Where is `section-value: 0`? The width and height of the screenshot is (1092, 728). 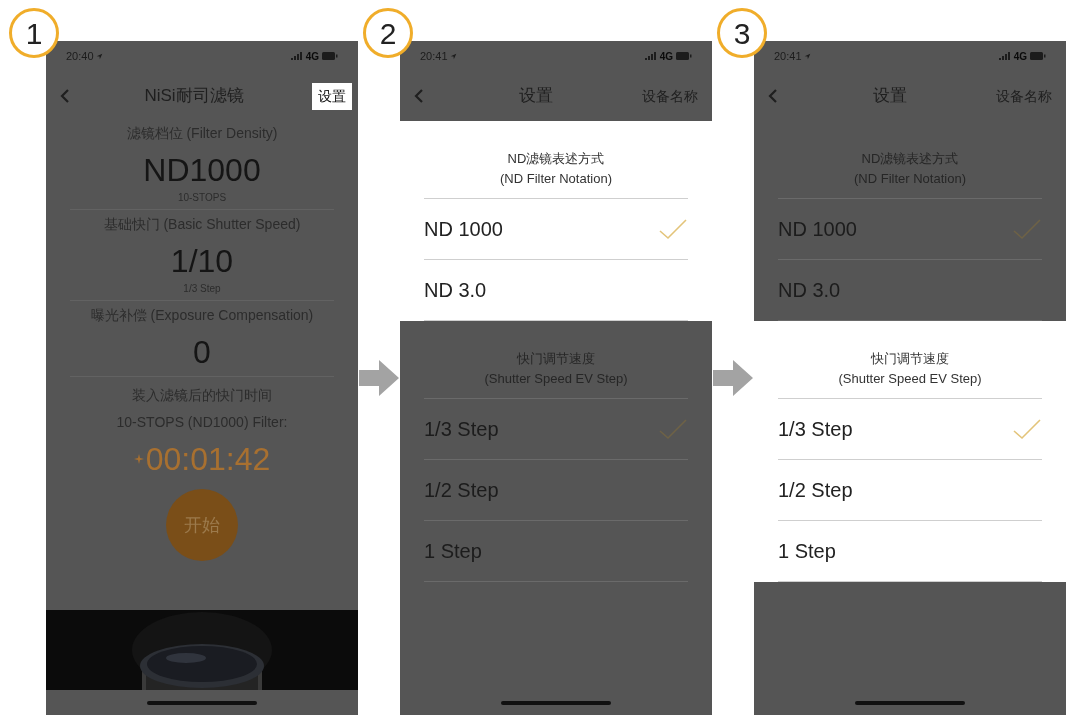
section-value: 0 is located at coordinates (202, 352).